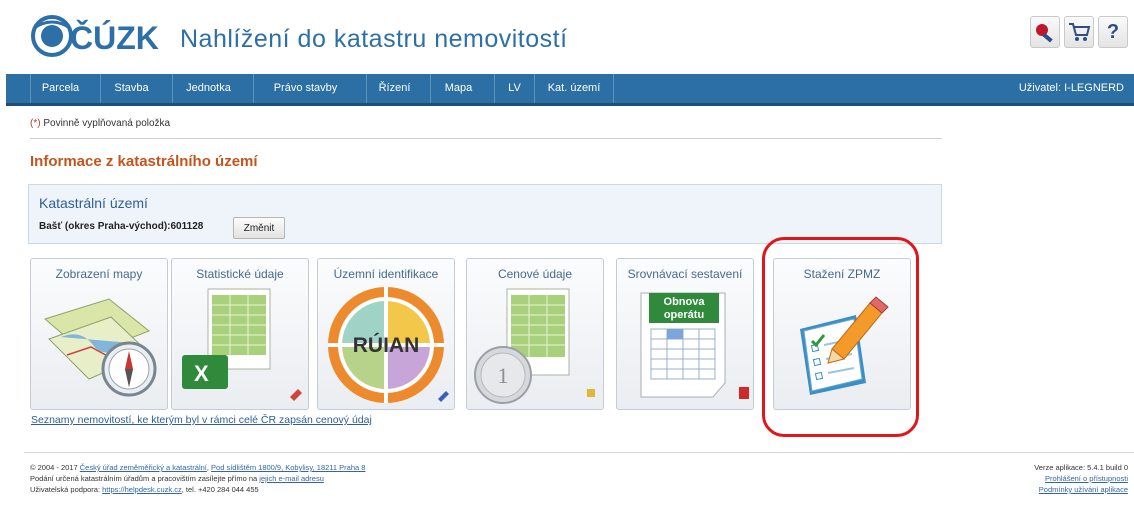 This screenshot has width=1134, height=516. Describe the element at coordinates (142, 489) in the screenshot. I see `helpdesk-link: https://helpdesk.cuzk.cz` at that location.